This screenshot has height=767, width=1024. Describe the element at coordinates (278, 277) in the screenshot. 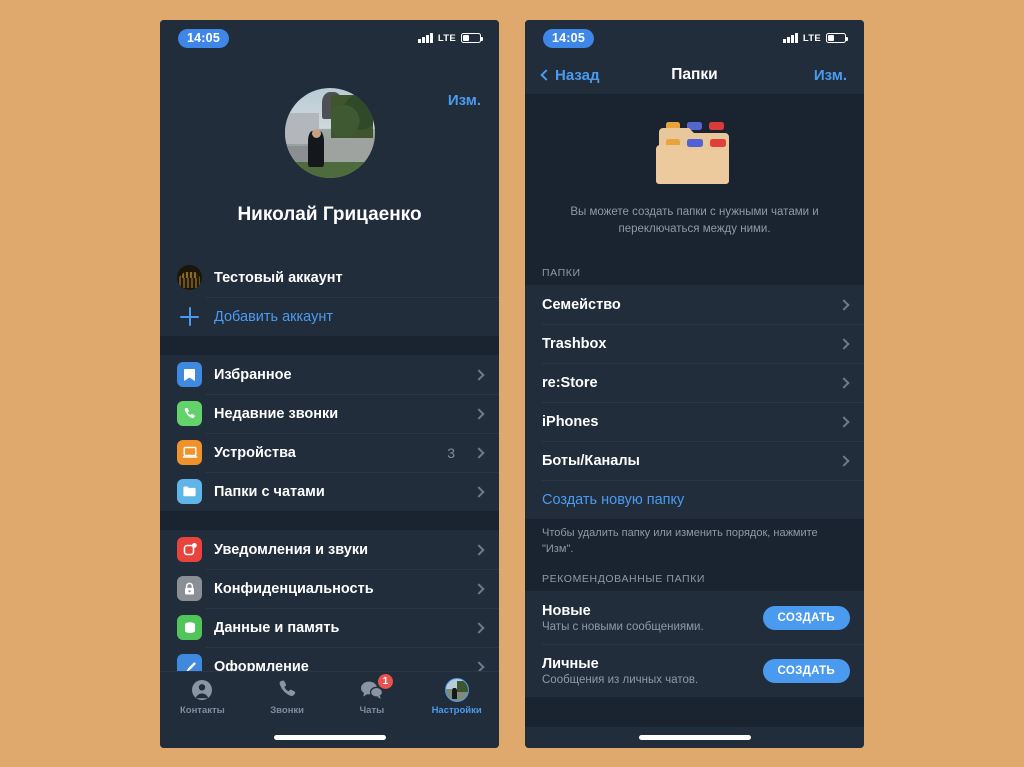

I see `list-item-label: Тестовый аккаунт` at that location.